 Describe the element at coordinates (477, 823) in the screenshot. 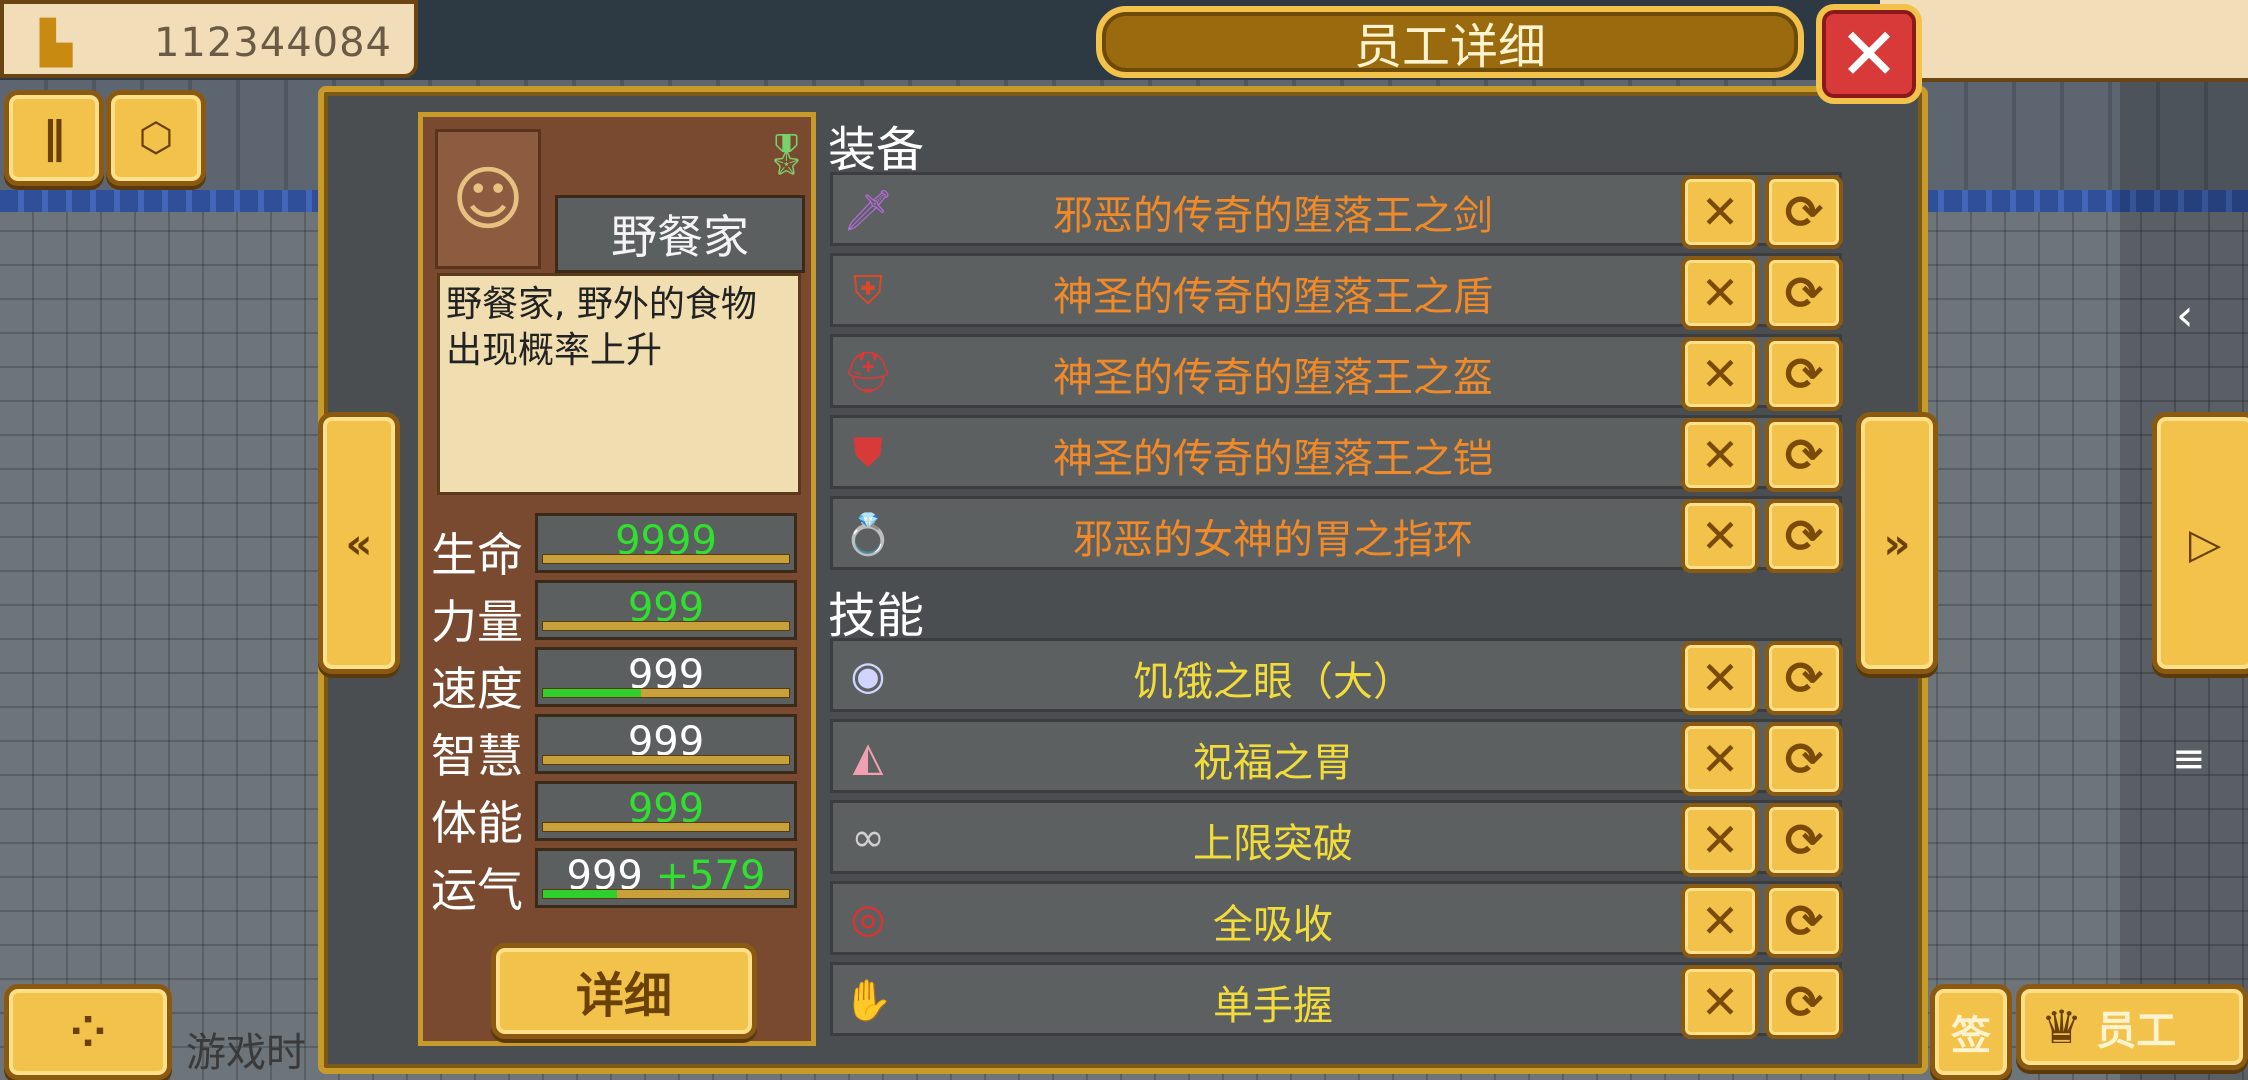

I see `stat-label: 体能` at that location.